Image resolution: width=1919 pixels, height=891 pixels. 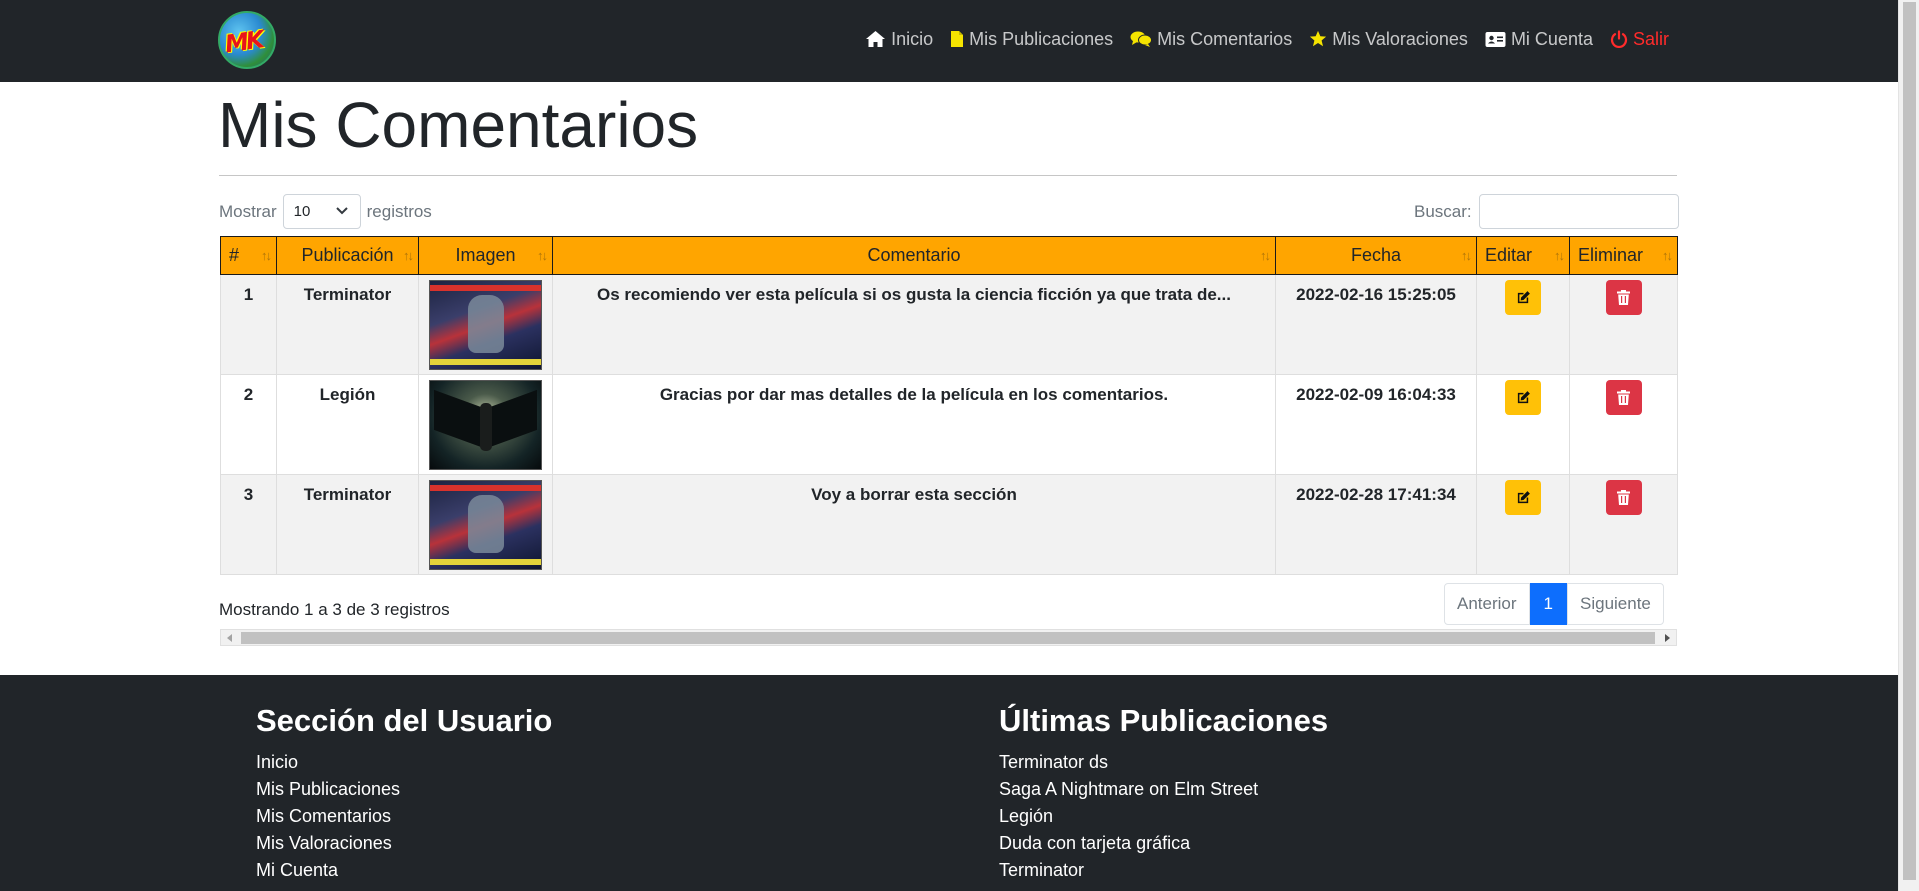 What do you see at coordinates (1650, 38) in the screenshot?
I see `nav-salir-label: Salir` at bounding box center [1650, 38].